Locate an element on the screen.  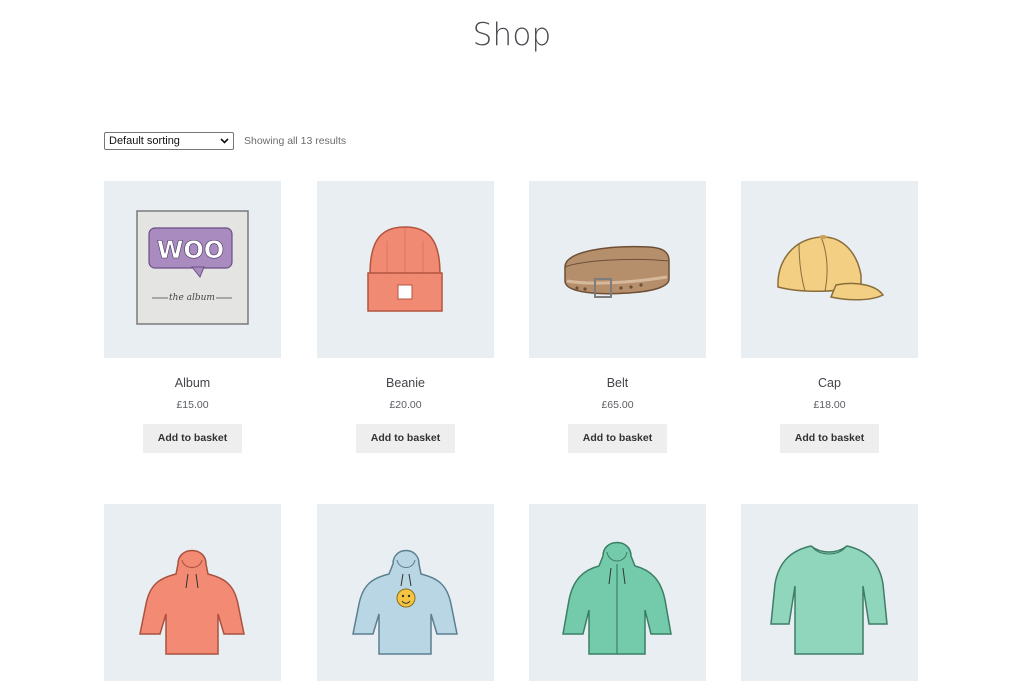
product-image-album: WOO the album is located at coordinates (192, 269).